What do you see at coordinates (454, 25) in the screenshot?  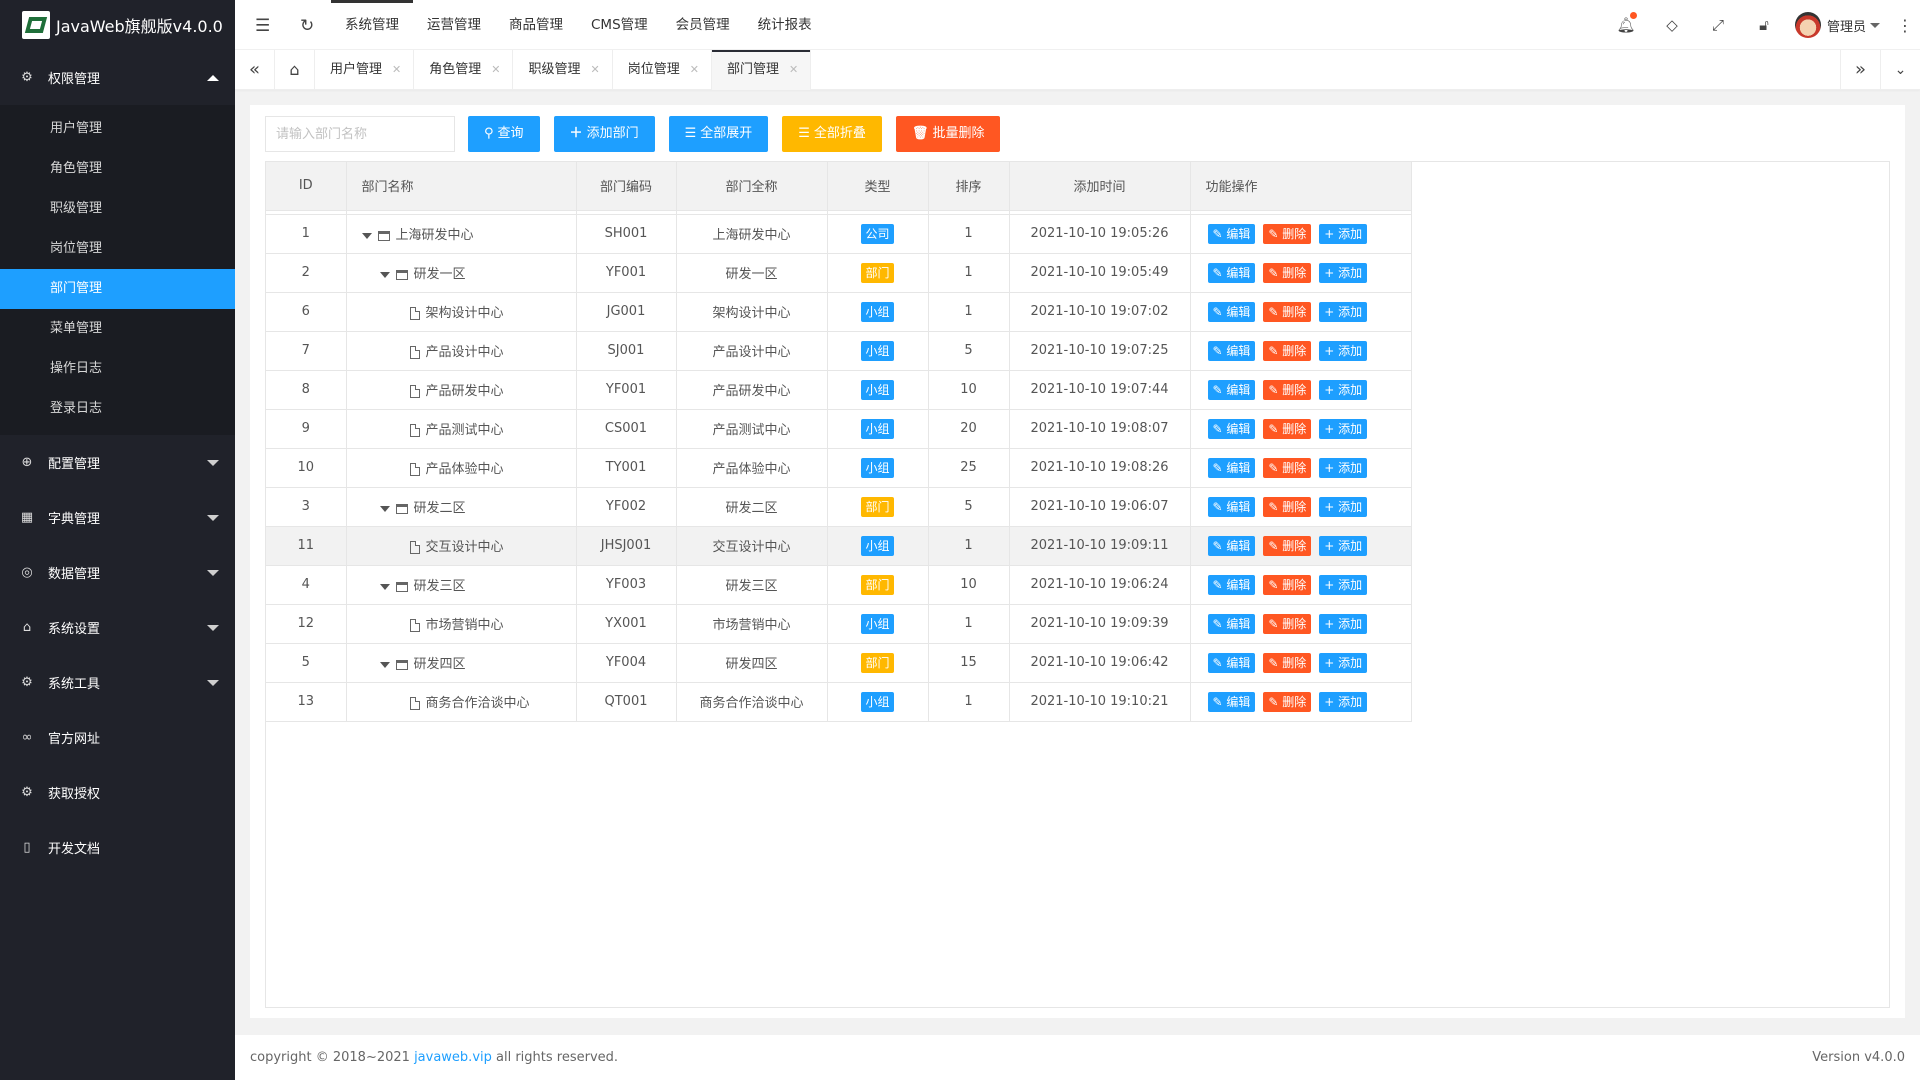 I see `top-nav-item: 运营管理` at bounding box center [454, 25].